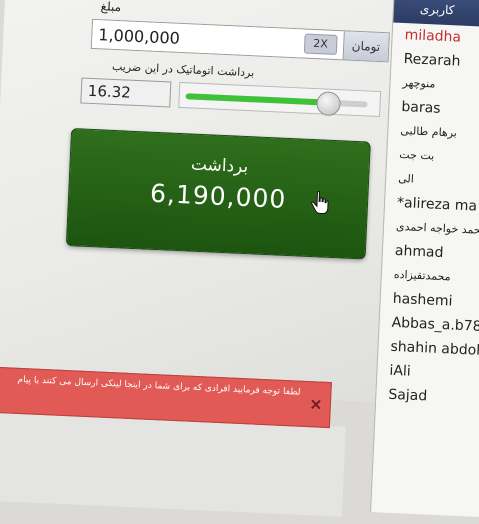 The image size is (479, 524). I want to click on amount-input, so click(198, 38).